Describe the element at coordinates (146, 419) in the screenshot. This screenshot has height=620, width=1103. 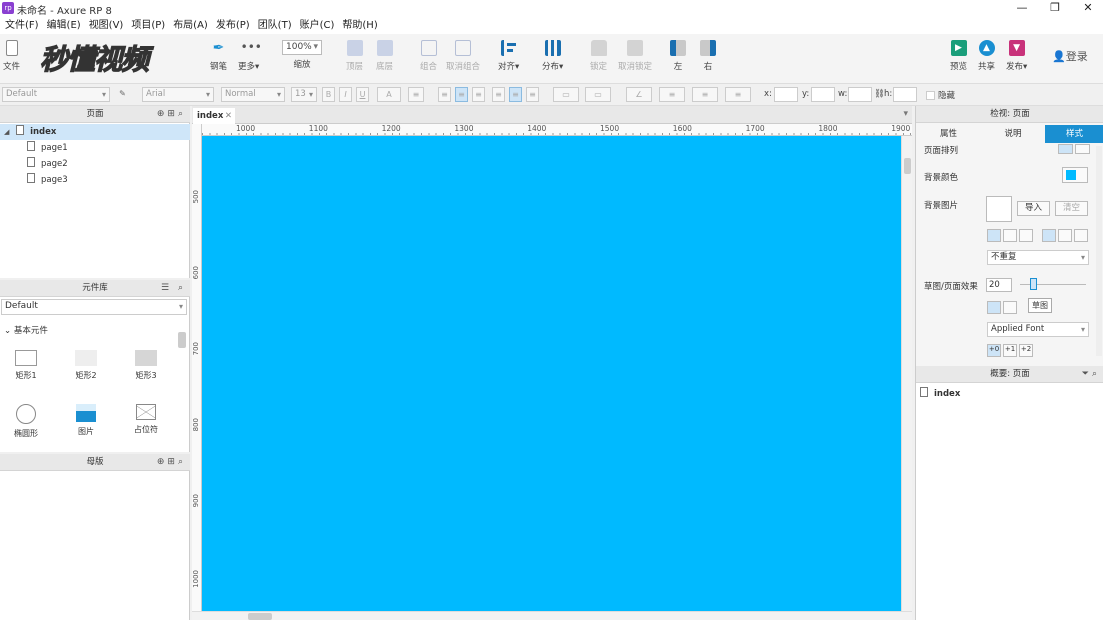
I see `widget-placeholder: 占位符` at that location.